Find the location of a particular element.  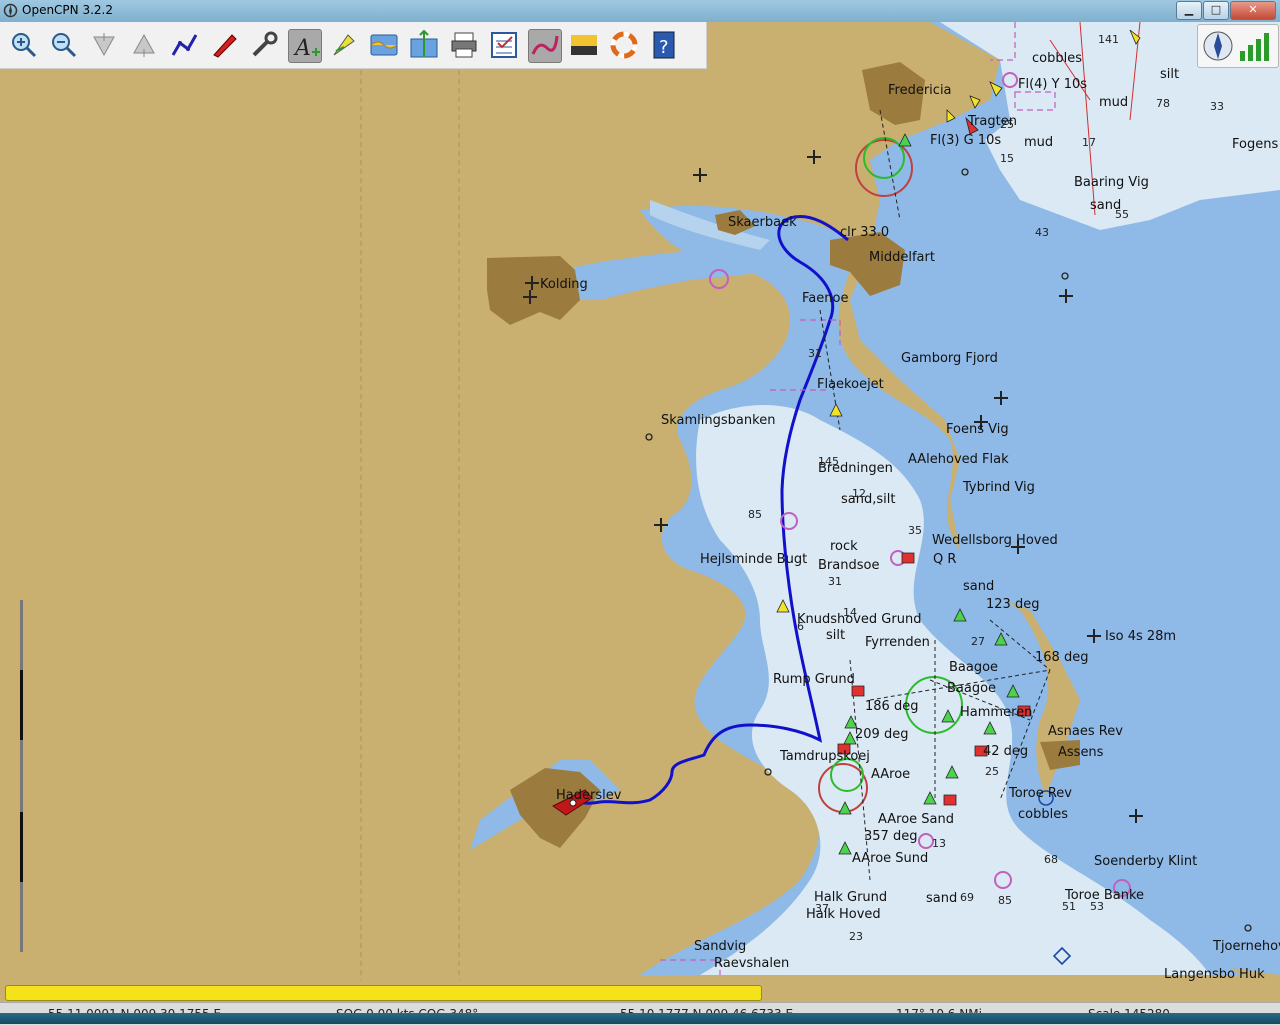

ais-button is located at coordinates (424, 45).